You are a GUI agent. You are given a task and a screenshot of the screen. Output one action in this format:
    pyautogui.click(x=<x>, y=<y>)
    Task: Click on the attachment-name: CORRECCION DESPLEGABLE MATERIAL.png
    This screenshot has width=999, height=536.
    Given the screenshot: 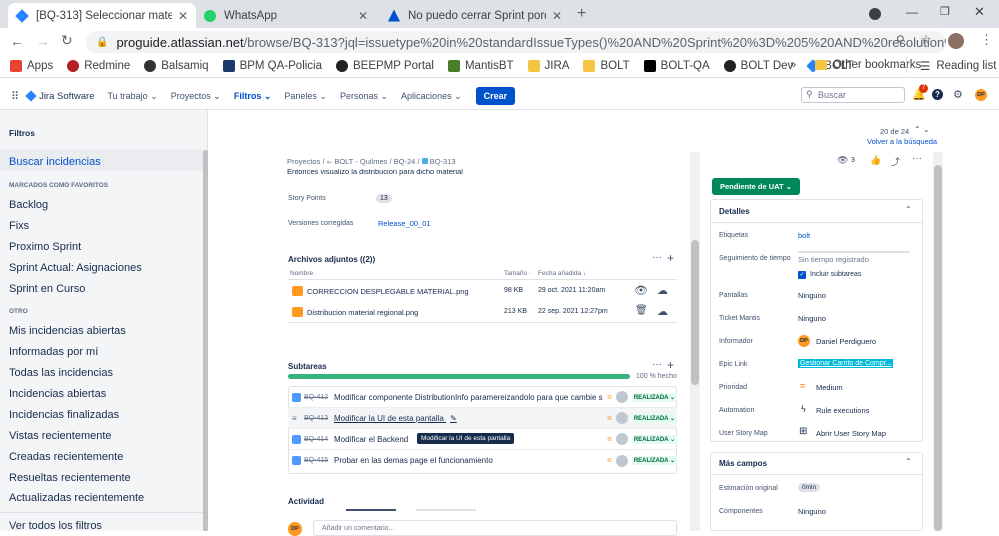 What is the action you would take?
    pyautogui.click(x=388, y=291)
    